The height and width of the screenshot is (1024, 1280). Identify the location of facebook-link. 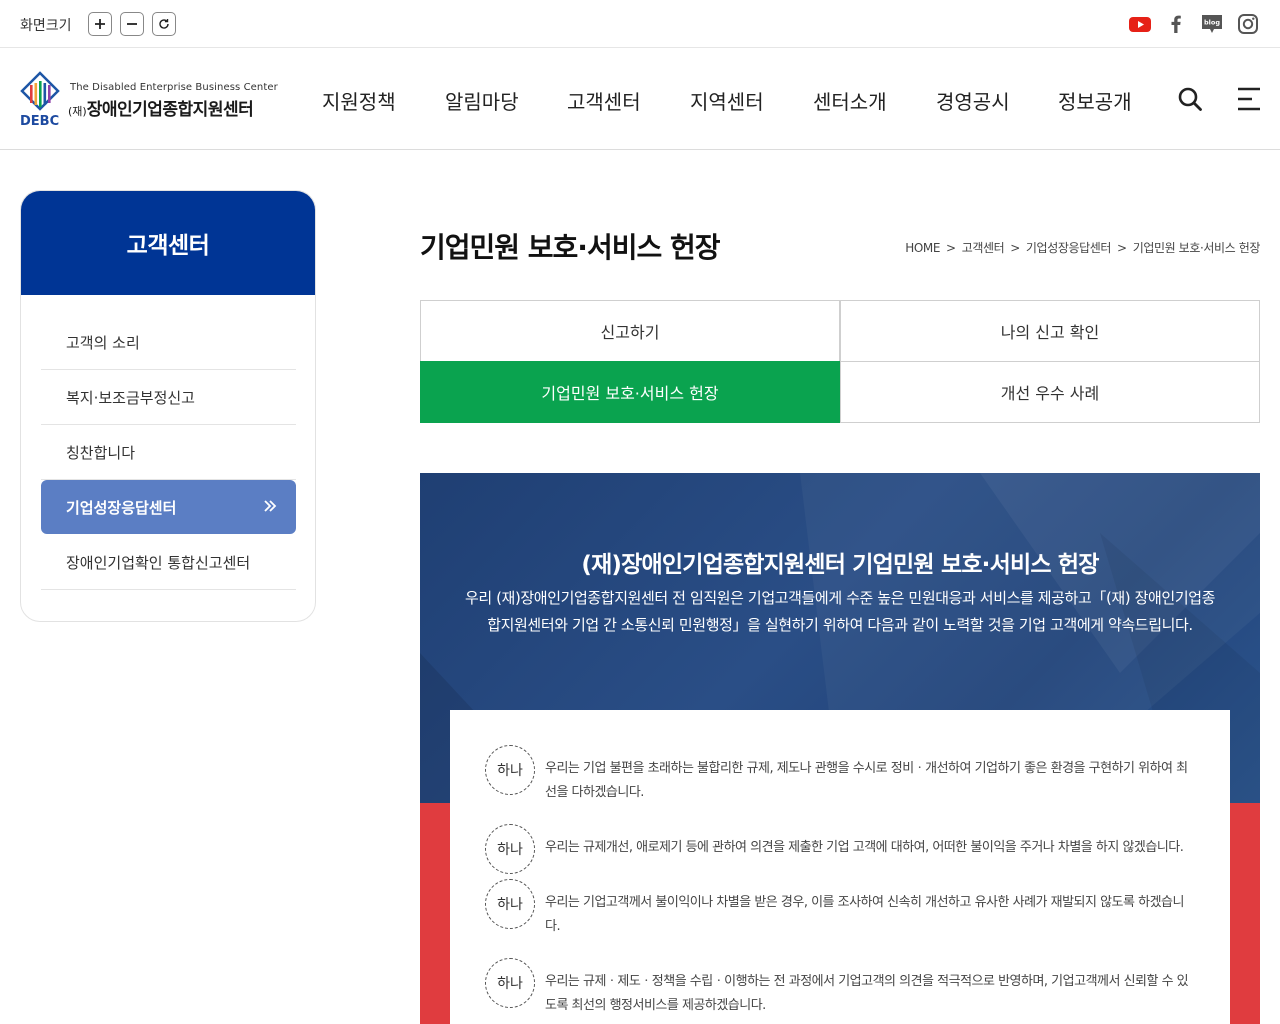
(1176, 24).